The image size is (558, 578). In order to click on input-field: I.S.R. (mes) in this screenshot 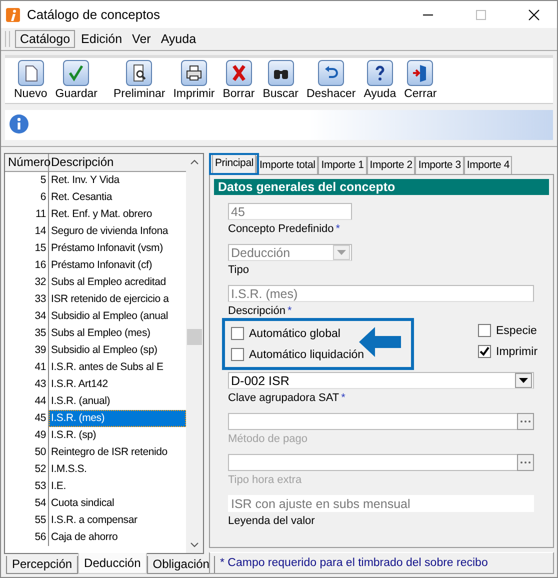, I will do `click(381, 293)`.